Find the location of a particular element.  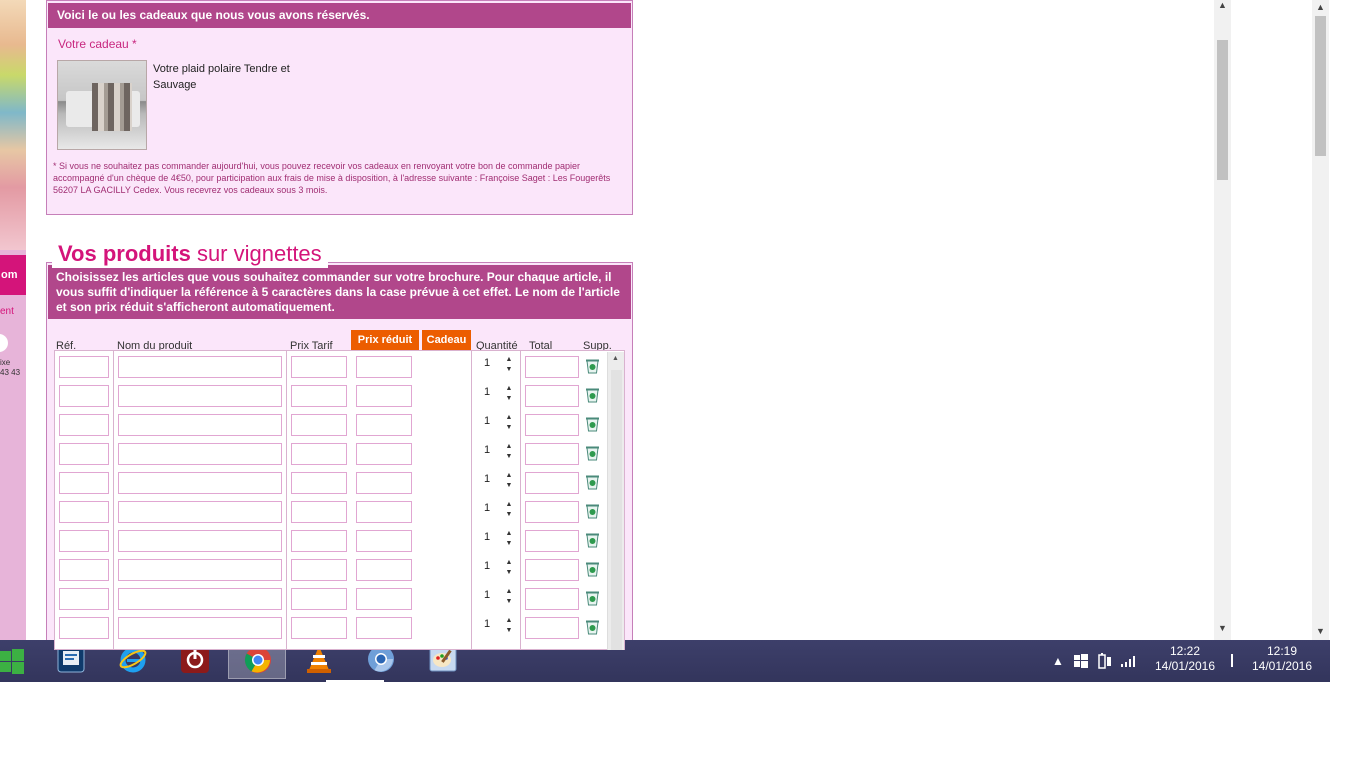

tray-windows-icon is located at coordinates (1081, 661).